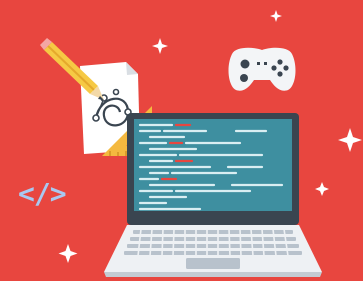 This screenshot has height=281, width=363. What do you see at coordinates (42, 193) in the screenshot?
I see `code-tag-icon: </>` at bounding box center [42, 193].